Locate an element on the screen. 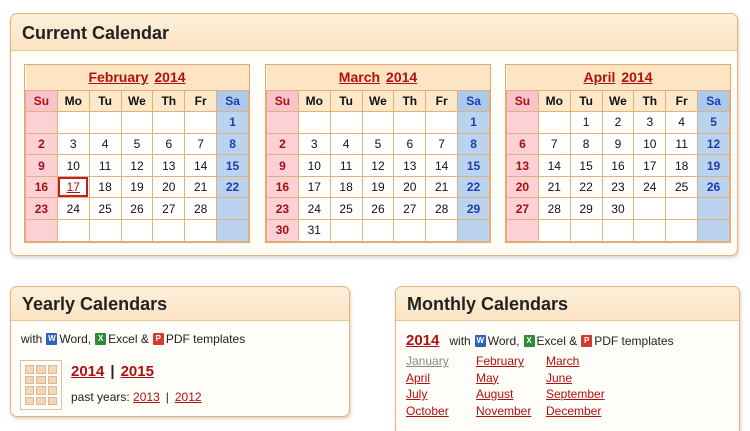 The height and width of the screenshot is (431, 750). month-link-august: August is located at coordinates (511, 395).